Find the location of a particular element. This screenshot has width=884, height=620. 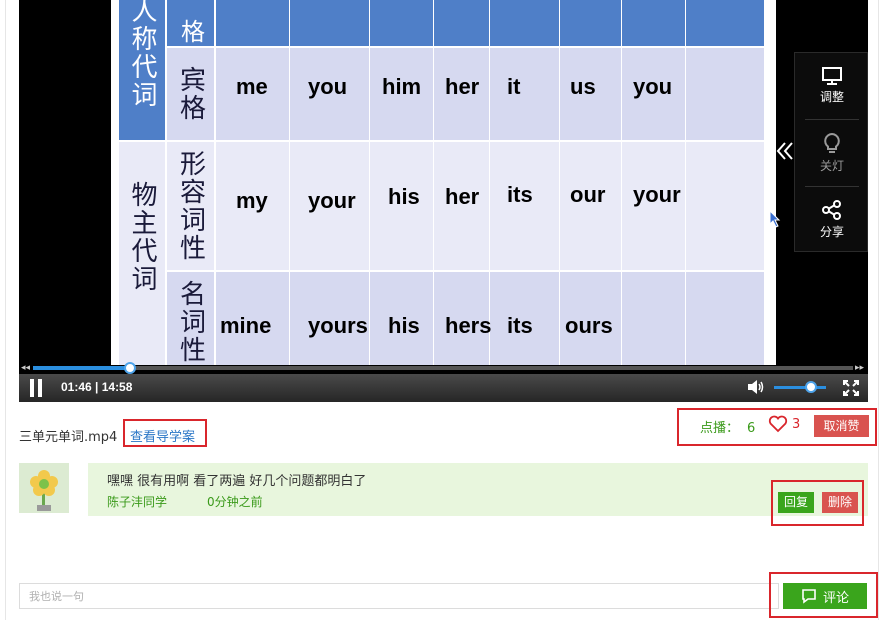

objective-row is located at coordinates (490, 94).